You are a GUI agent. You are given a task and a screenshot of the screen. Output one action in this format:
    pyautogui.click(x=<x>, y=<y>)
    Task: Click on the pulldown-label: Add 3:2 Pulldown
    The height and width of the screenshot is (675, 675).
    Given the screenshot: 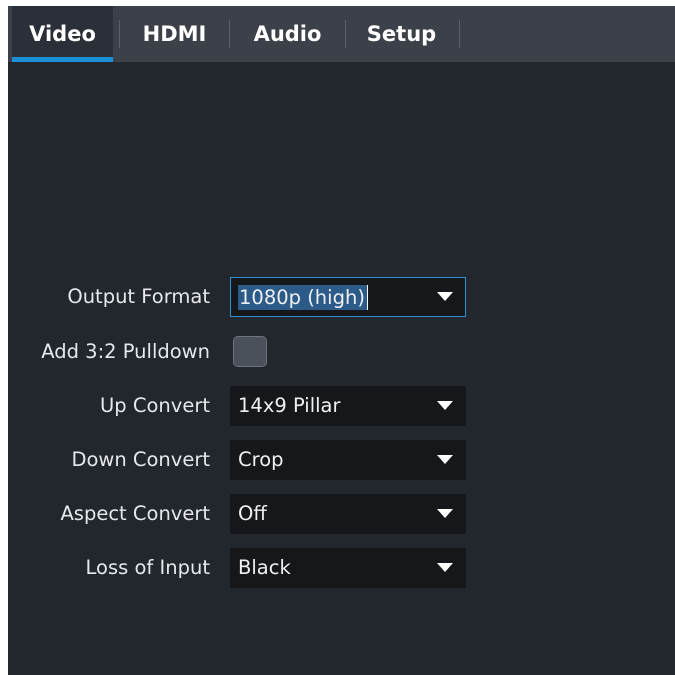 What is the action you would take?
    pyautogui.click(x=125, y=351)
    